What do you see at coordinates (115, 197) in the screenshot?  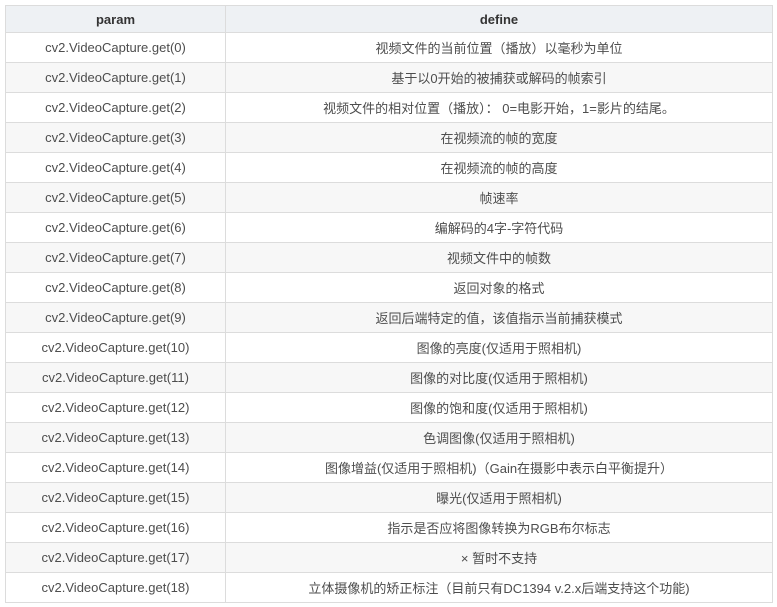 I see `param-cell: cv2.VideoCapture.get(5)` at bounding box center [115, 197].